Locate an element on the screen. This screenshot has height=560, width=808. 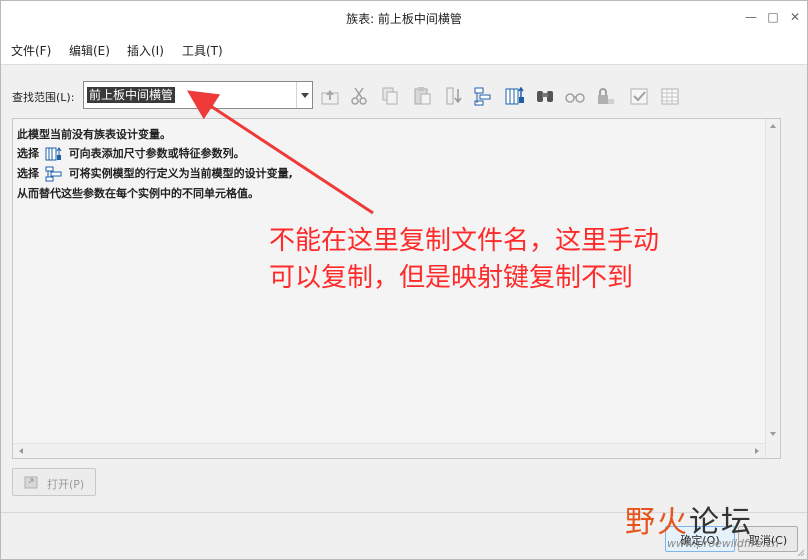
open-icon is located at coordinates (31, 482).